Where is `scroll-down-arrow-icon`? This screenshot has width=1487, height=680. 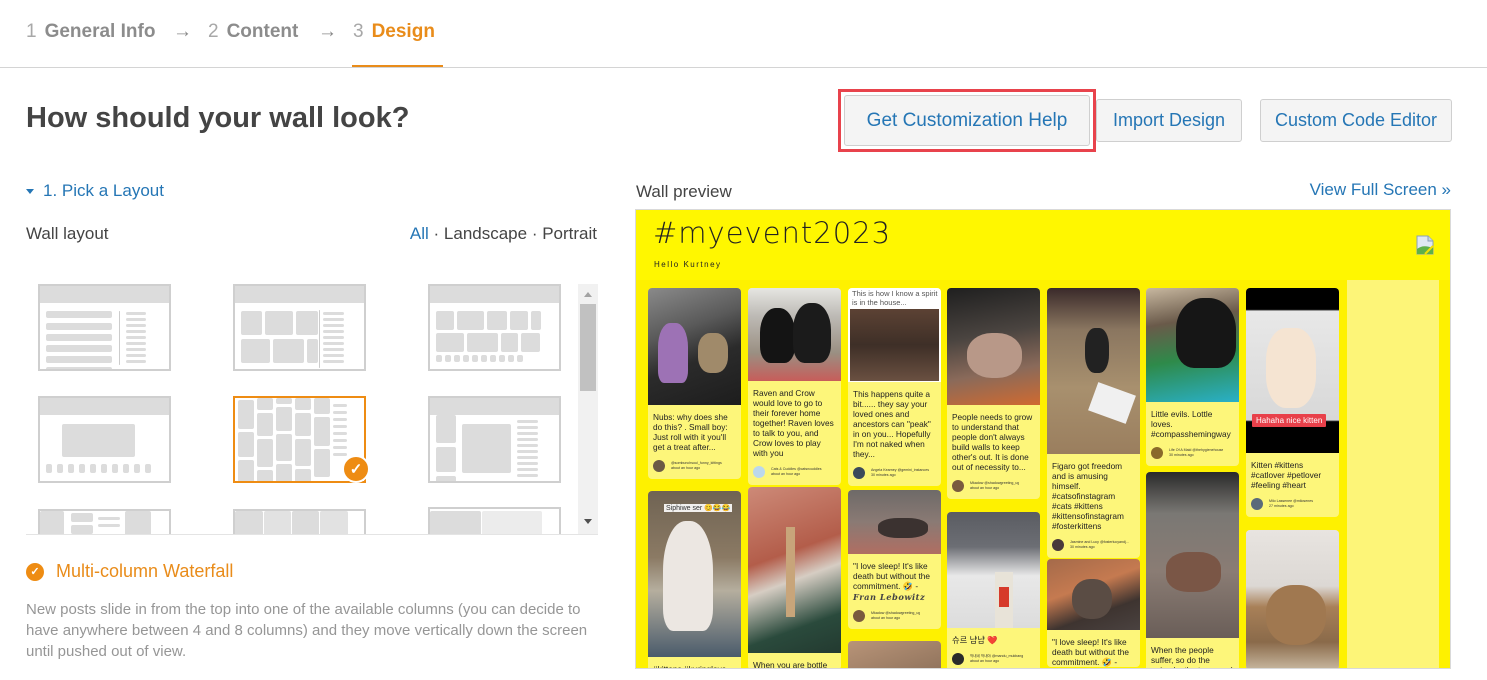 scroll-down-arrow-icon is located at coordinates (588, 521).